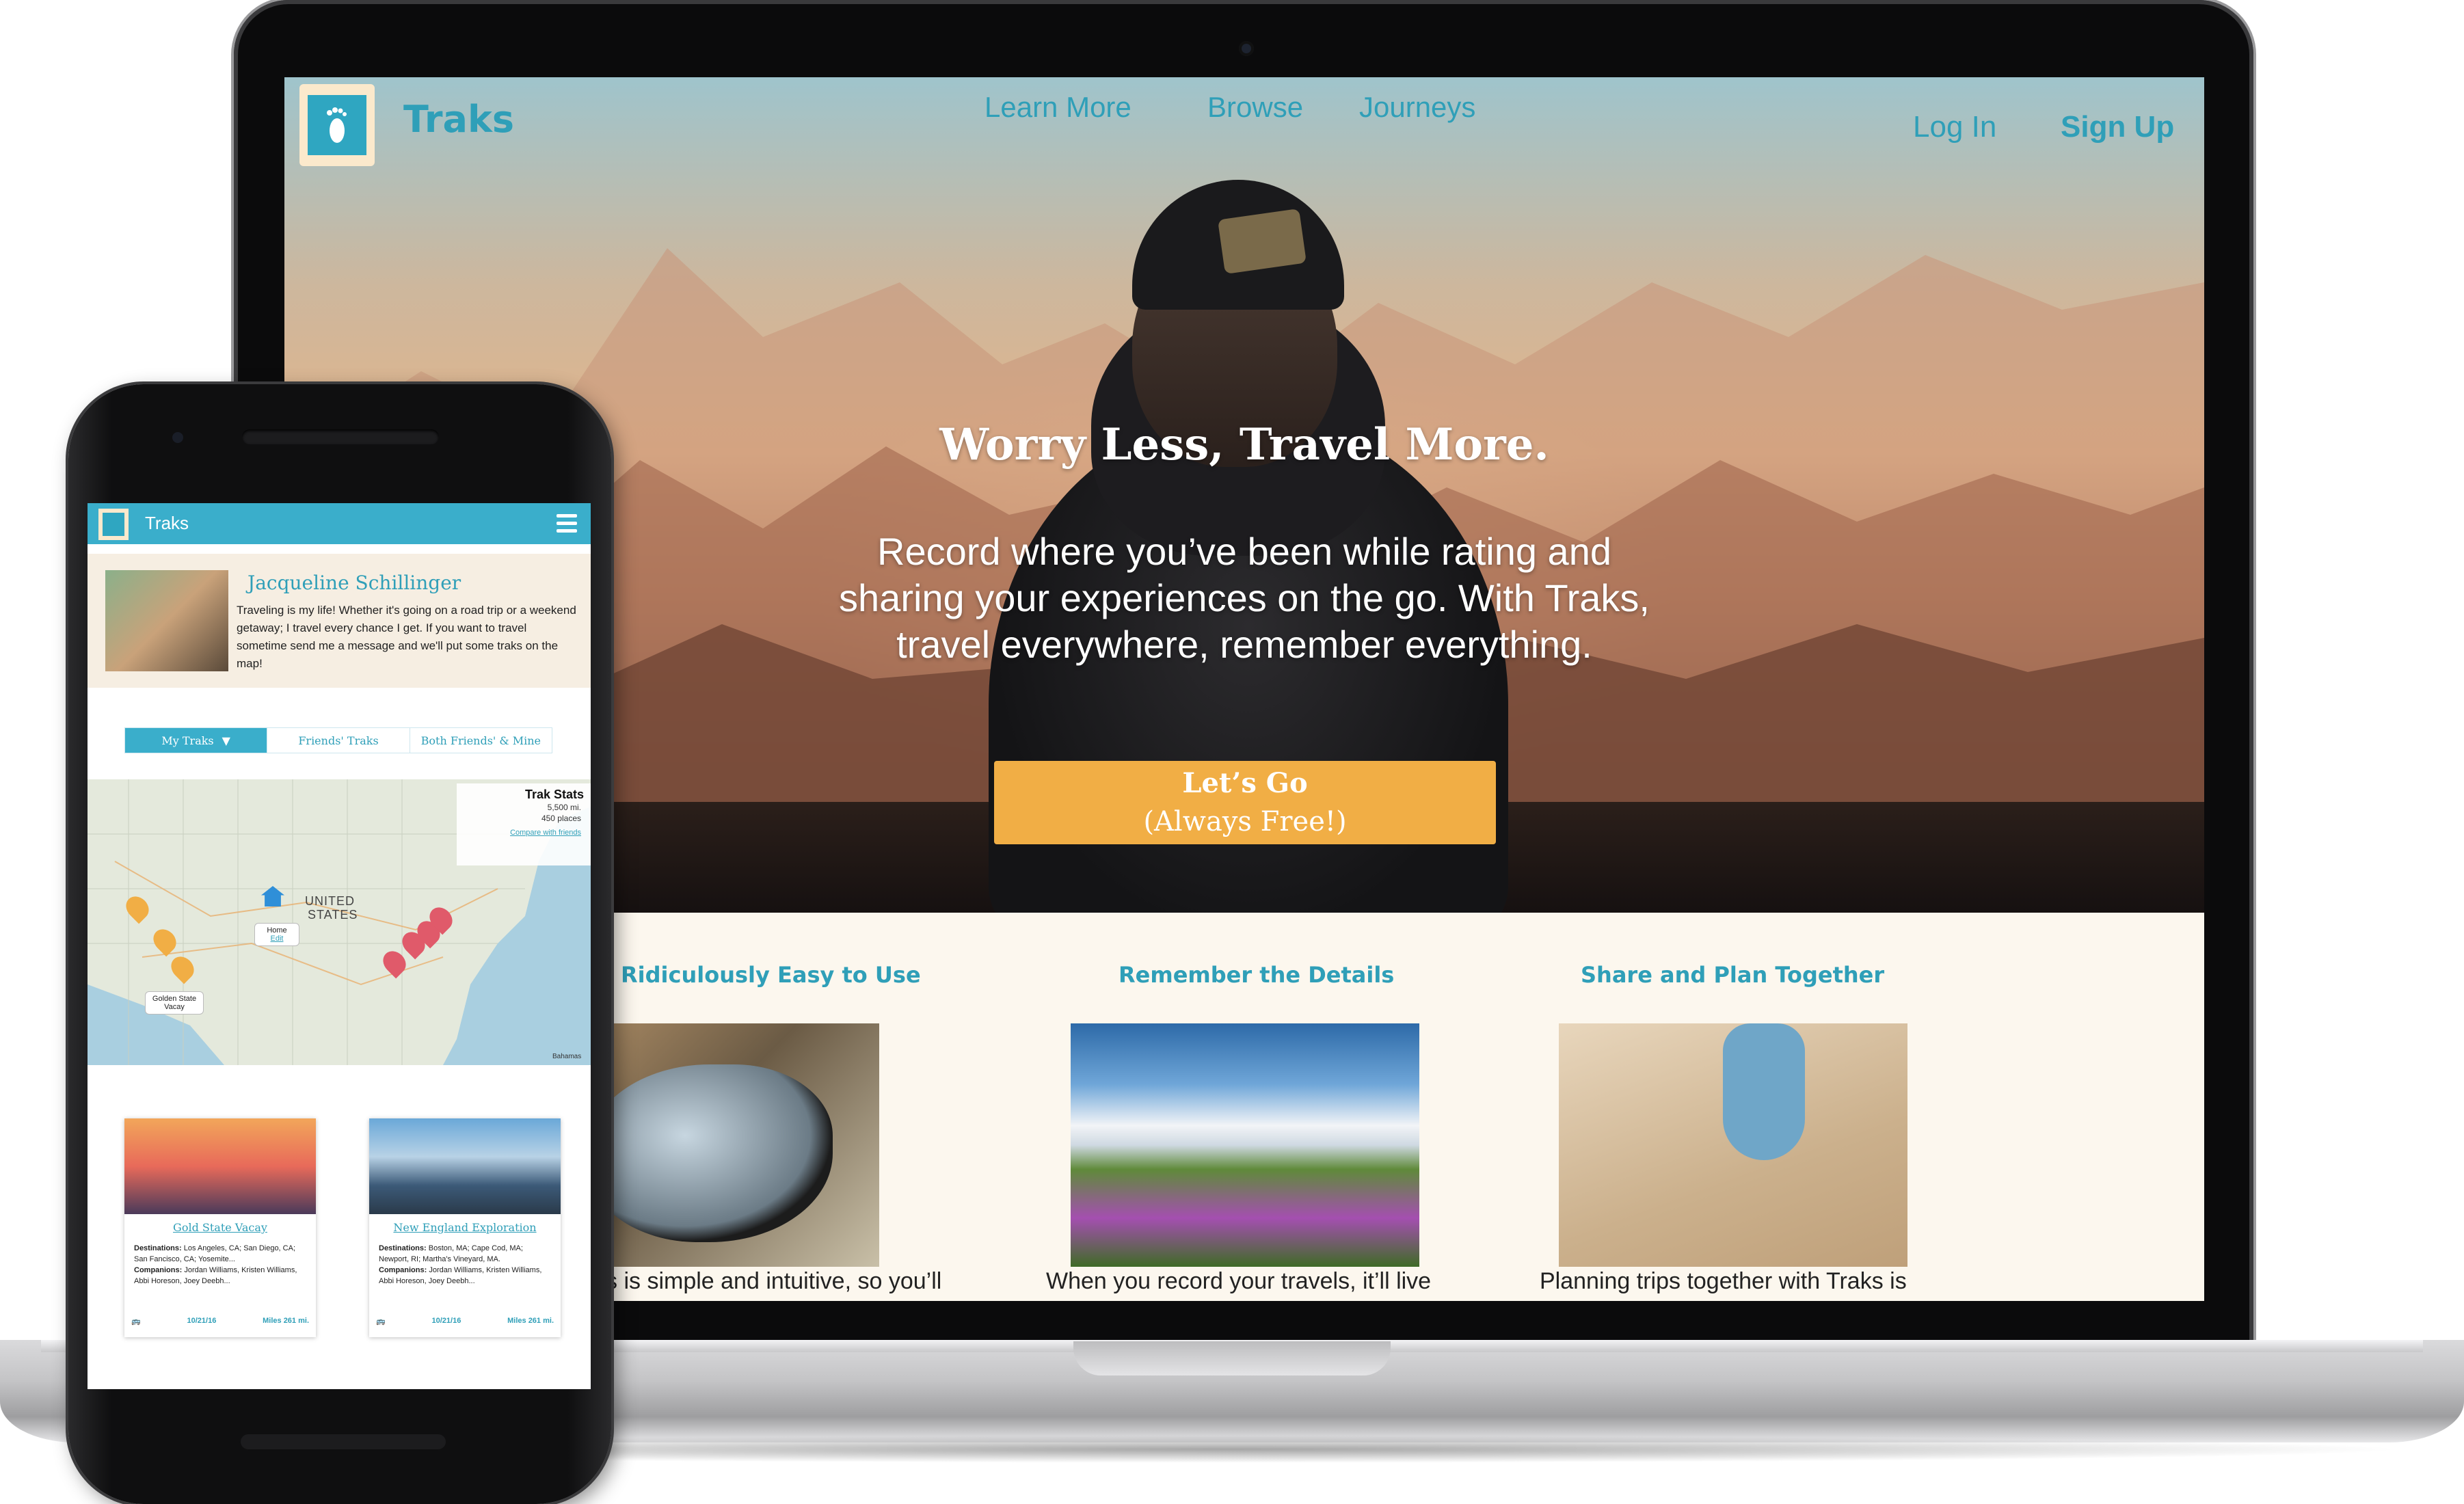  Describe the element at coordinates (167, 523) in the screenshot. I see `app-title: Traks` at that location.